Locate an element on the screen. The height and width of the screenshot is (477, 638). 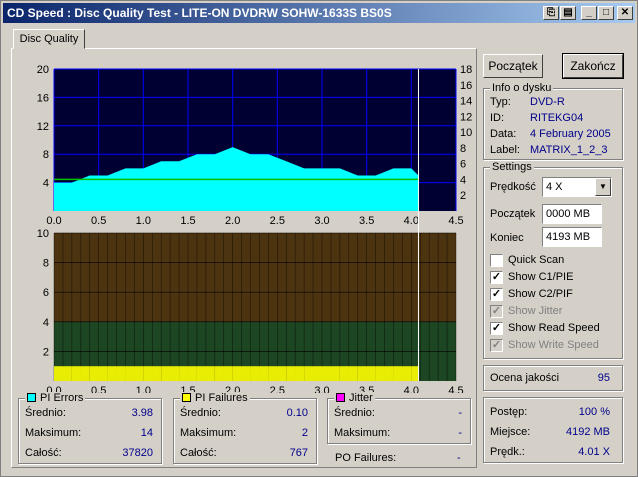
top-chart-x-tick-label: 0.0 is located at coordinates (53, 221).